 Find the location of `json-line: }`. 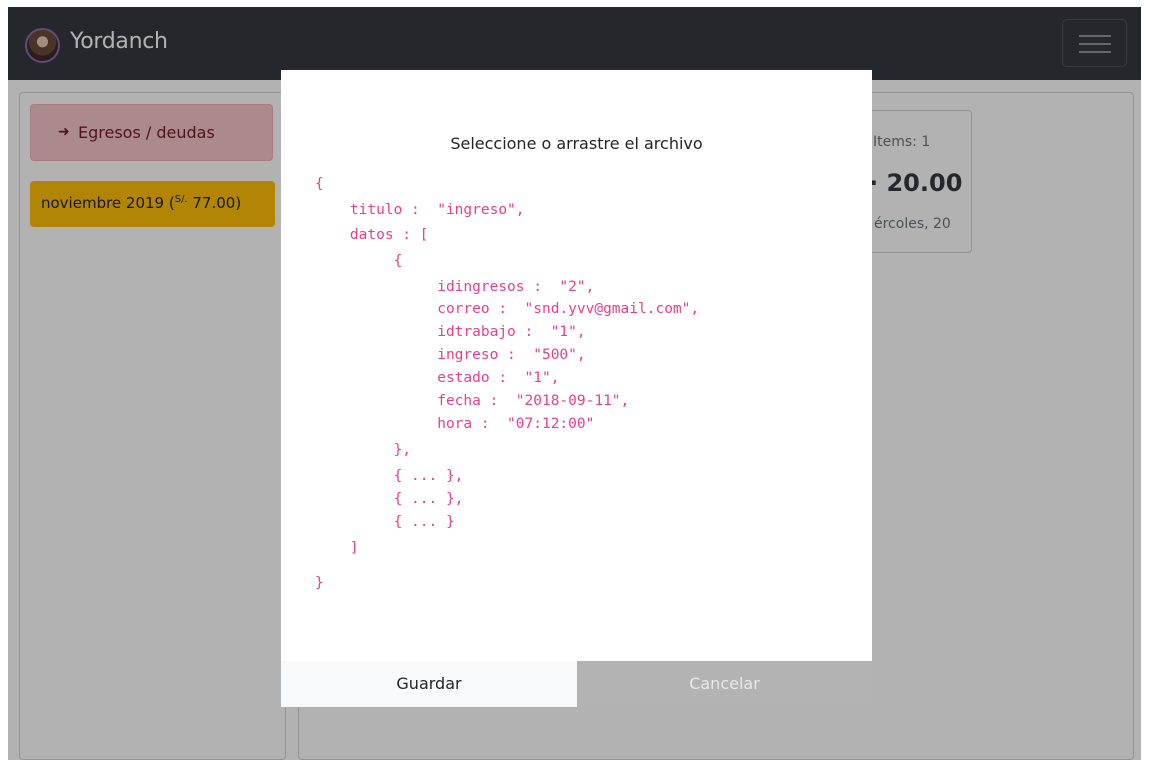

json-line: } is located at coordinates (319, 583).